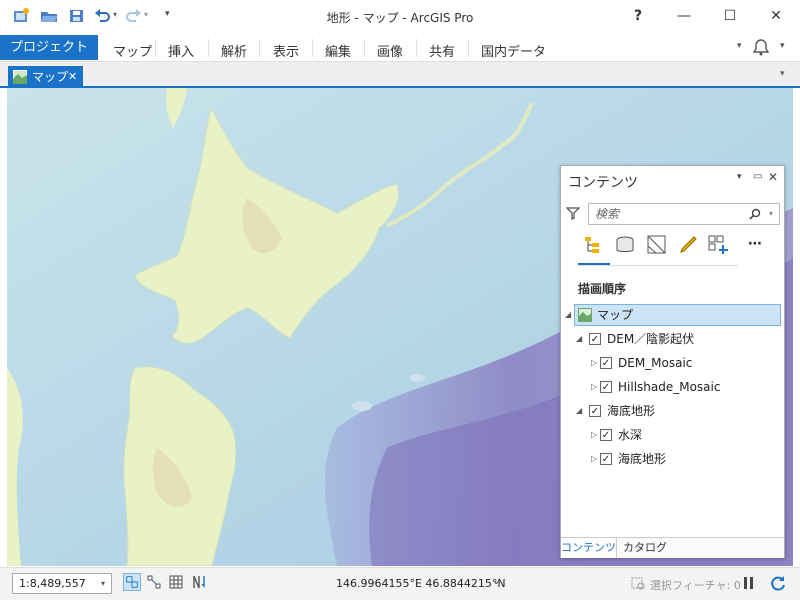 The height and width of the screenshot is (600, 800). I want to click on more-icon: ⋯, so click(755, 244).